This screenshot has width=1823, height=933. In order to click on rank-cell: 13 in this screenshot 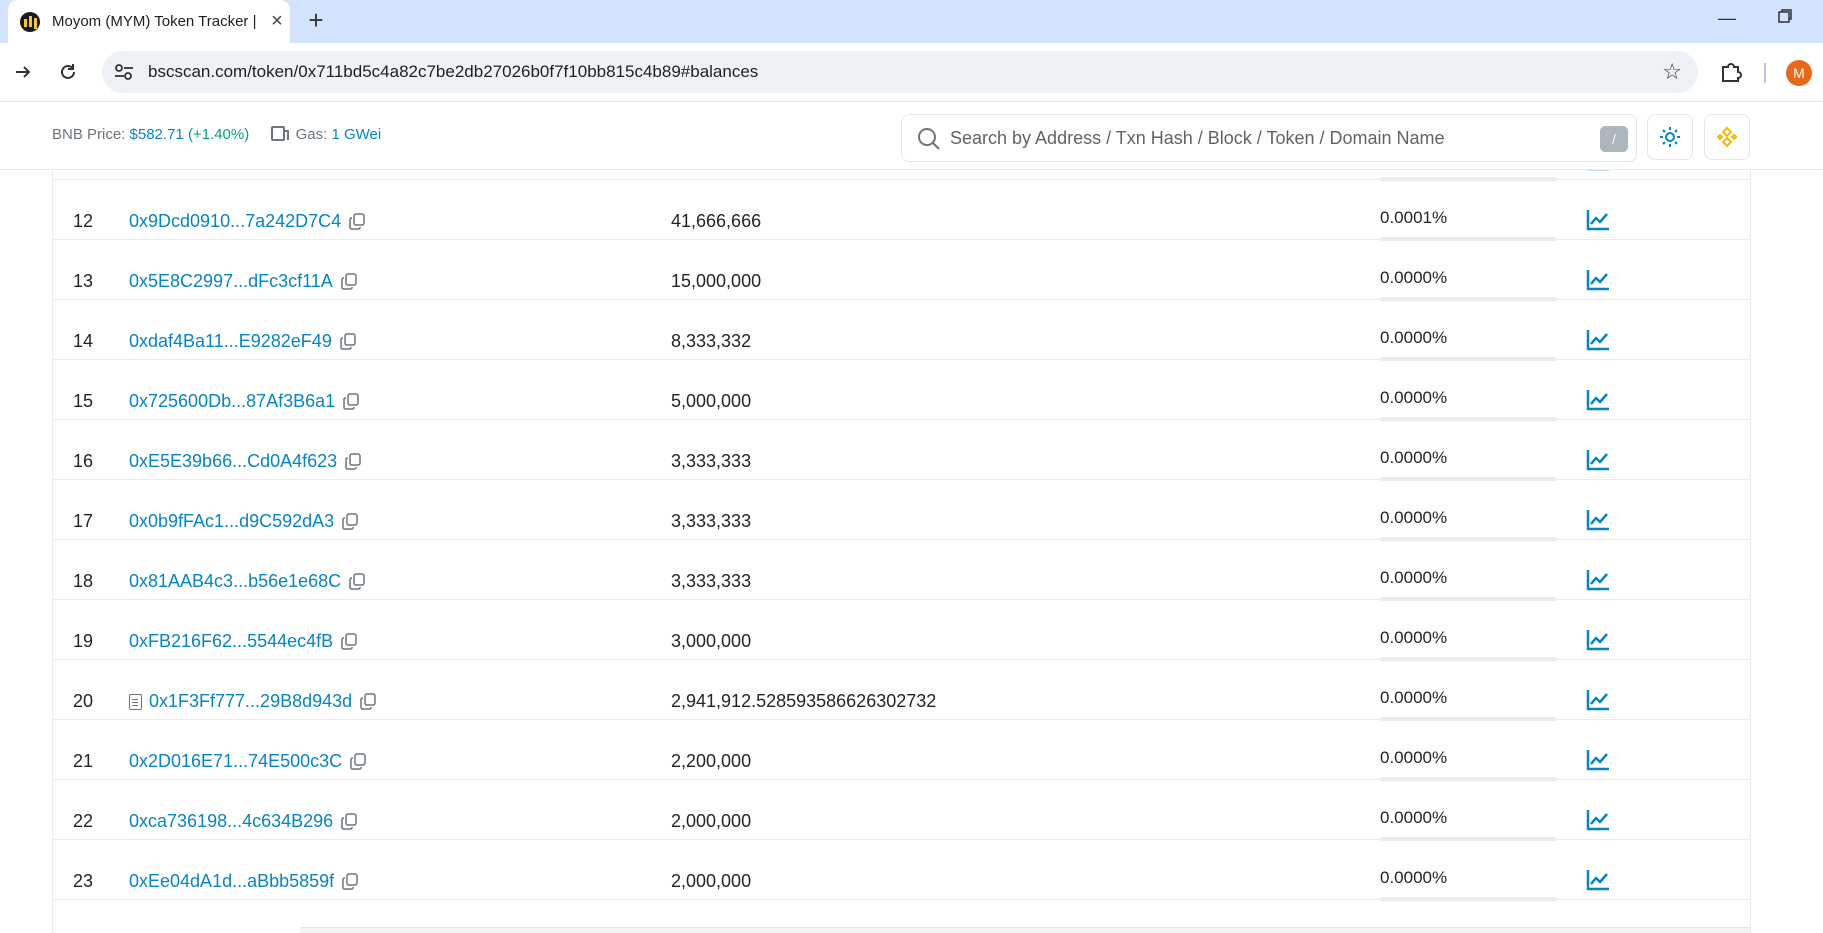, I will do `click(83, 281)`.